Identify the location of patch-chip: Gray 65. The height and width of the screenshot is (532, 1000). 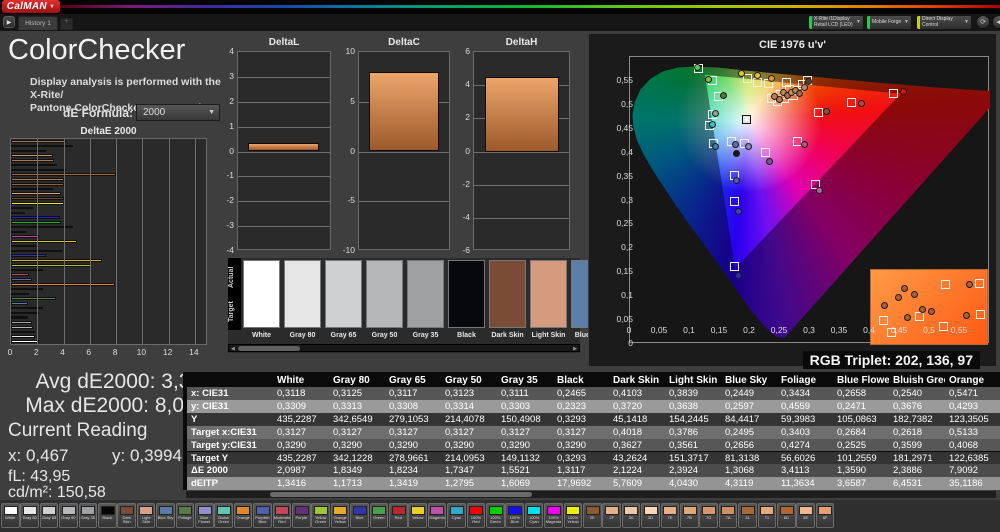
(49, 515).